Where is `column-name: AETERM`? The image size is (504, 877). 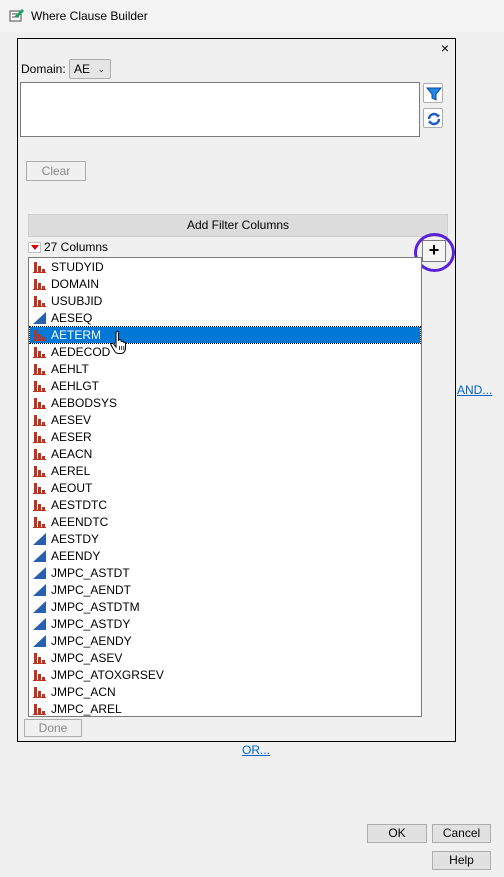 column-name: AETERM is located at coordinates (76, 335).